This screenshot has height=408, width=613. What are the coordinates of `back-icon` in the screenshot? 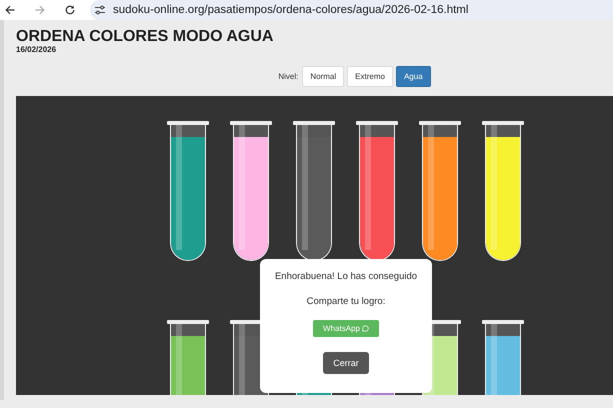 It's located at (10, 10).